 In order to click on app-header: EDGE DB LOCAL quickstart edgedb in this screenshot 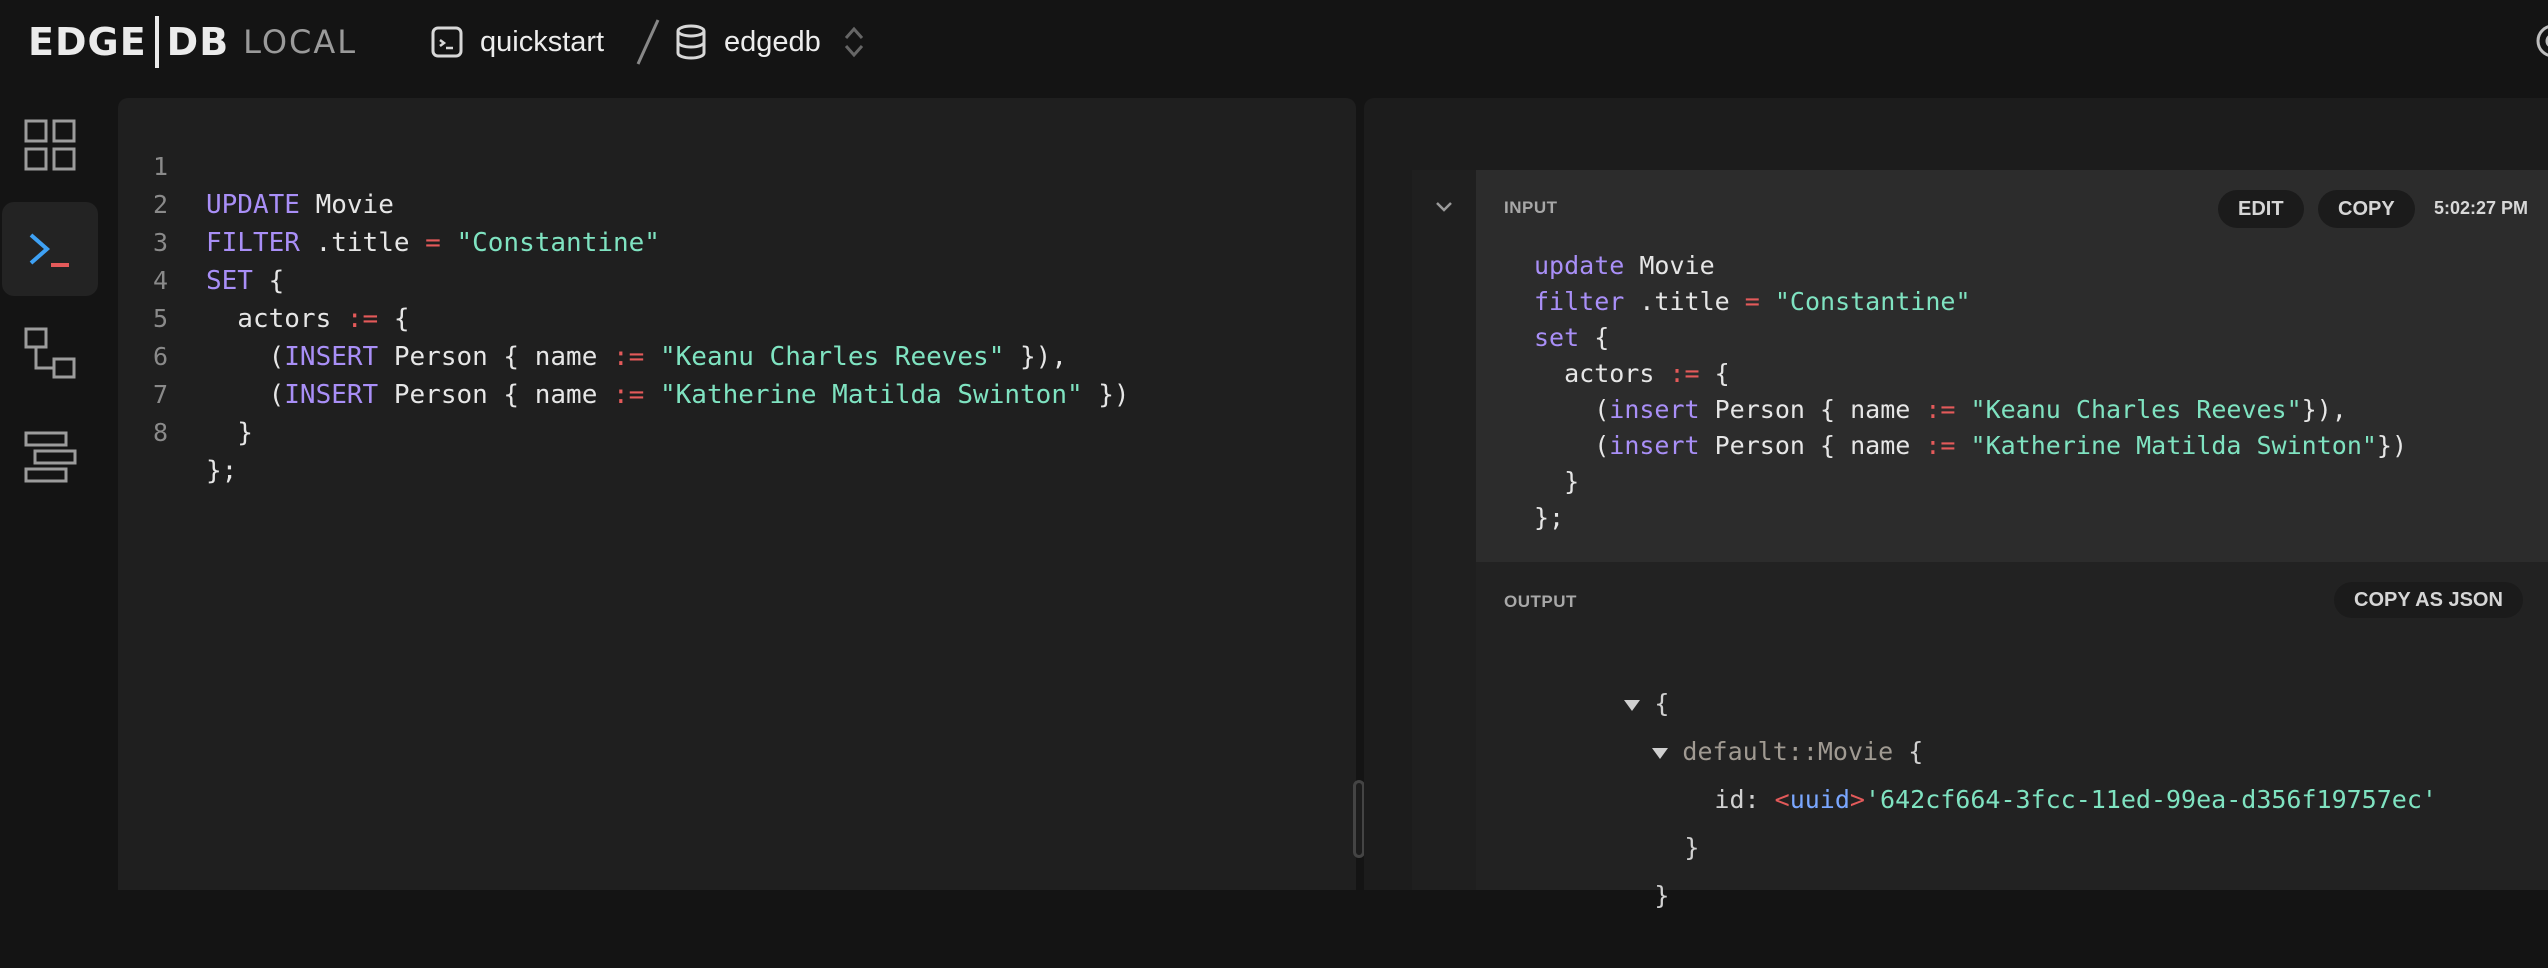, I will do `click(1274, 42)`.